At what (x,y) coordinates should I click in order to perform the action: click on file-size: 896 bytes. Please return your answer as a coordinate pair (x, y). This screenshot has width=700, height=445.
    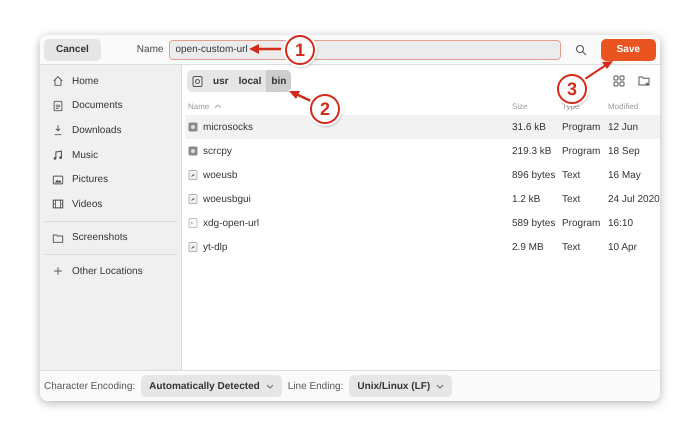
    Looking at the image, I should click on (534, 175).